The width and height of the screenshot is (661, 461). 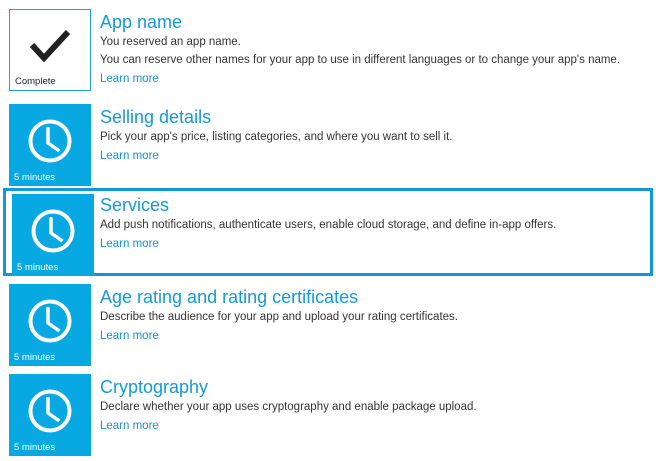 I want to click on step-title: Services, so click(x=375, y=205).